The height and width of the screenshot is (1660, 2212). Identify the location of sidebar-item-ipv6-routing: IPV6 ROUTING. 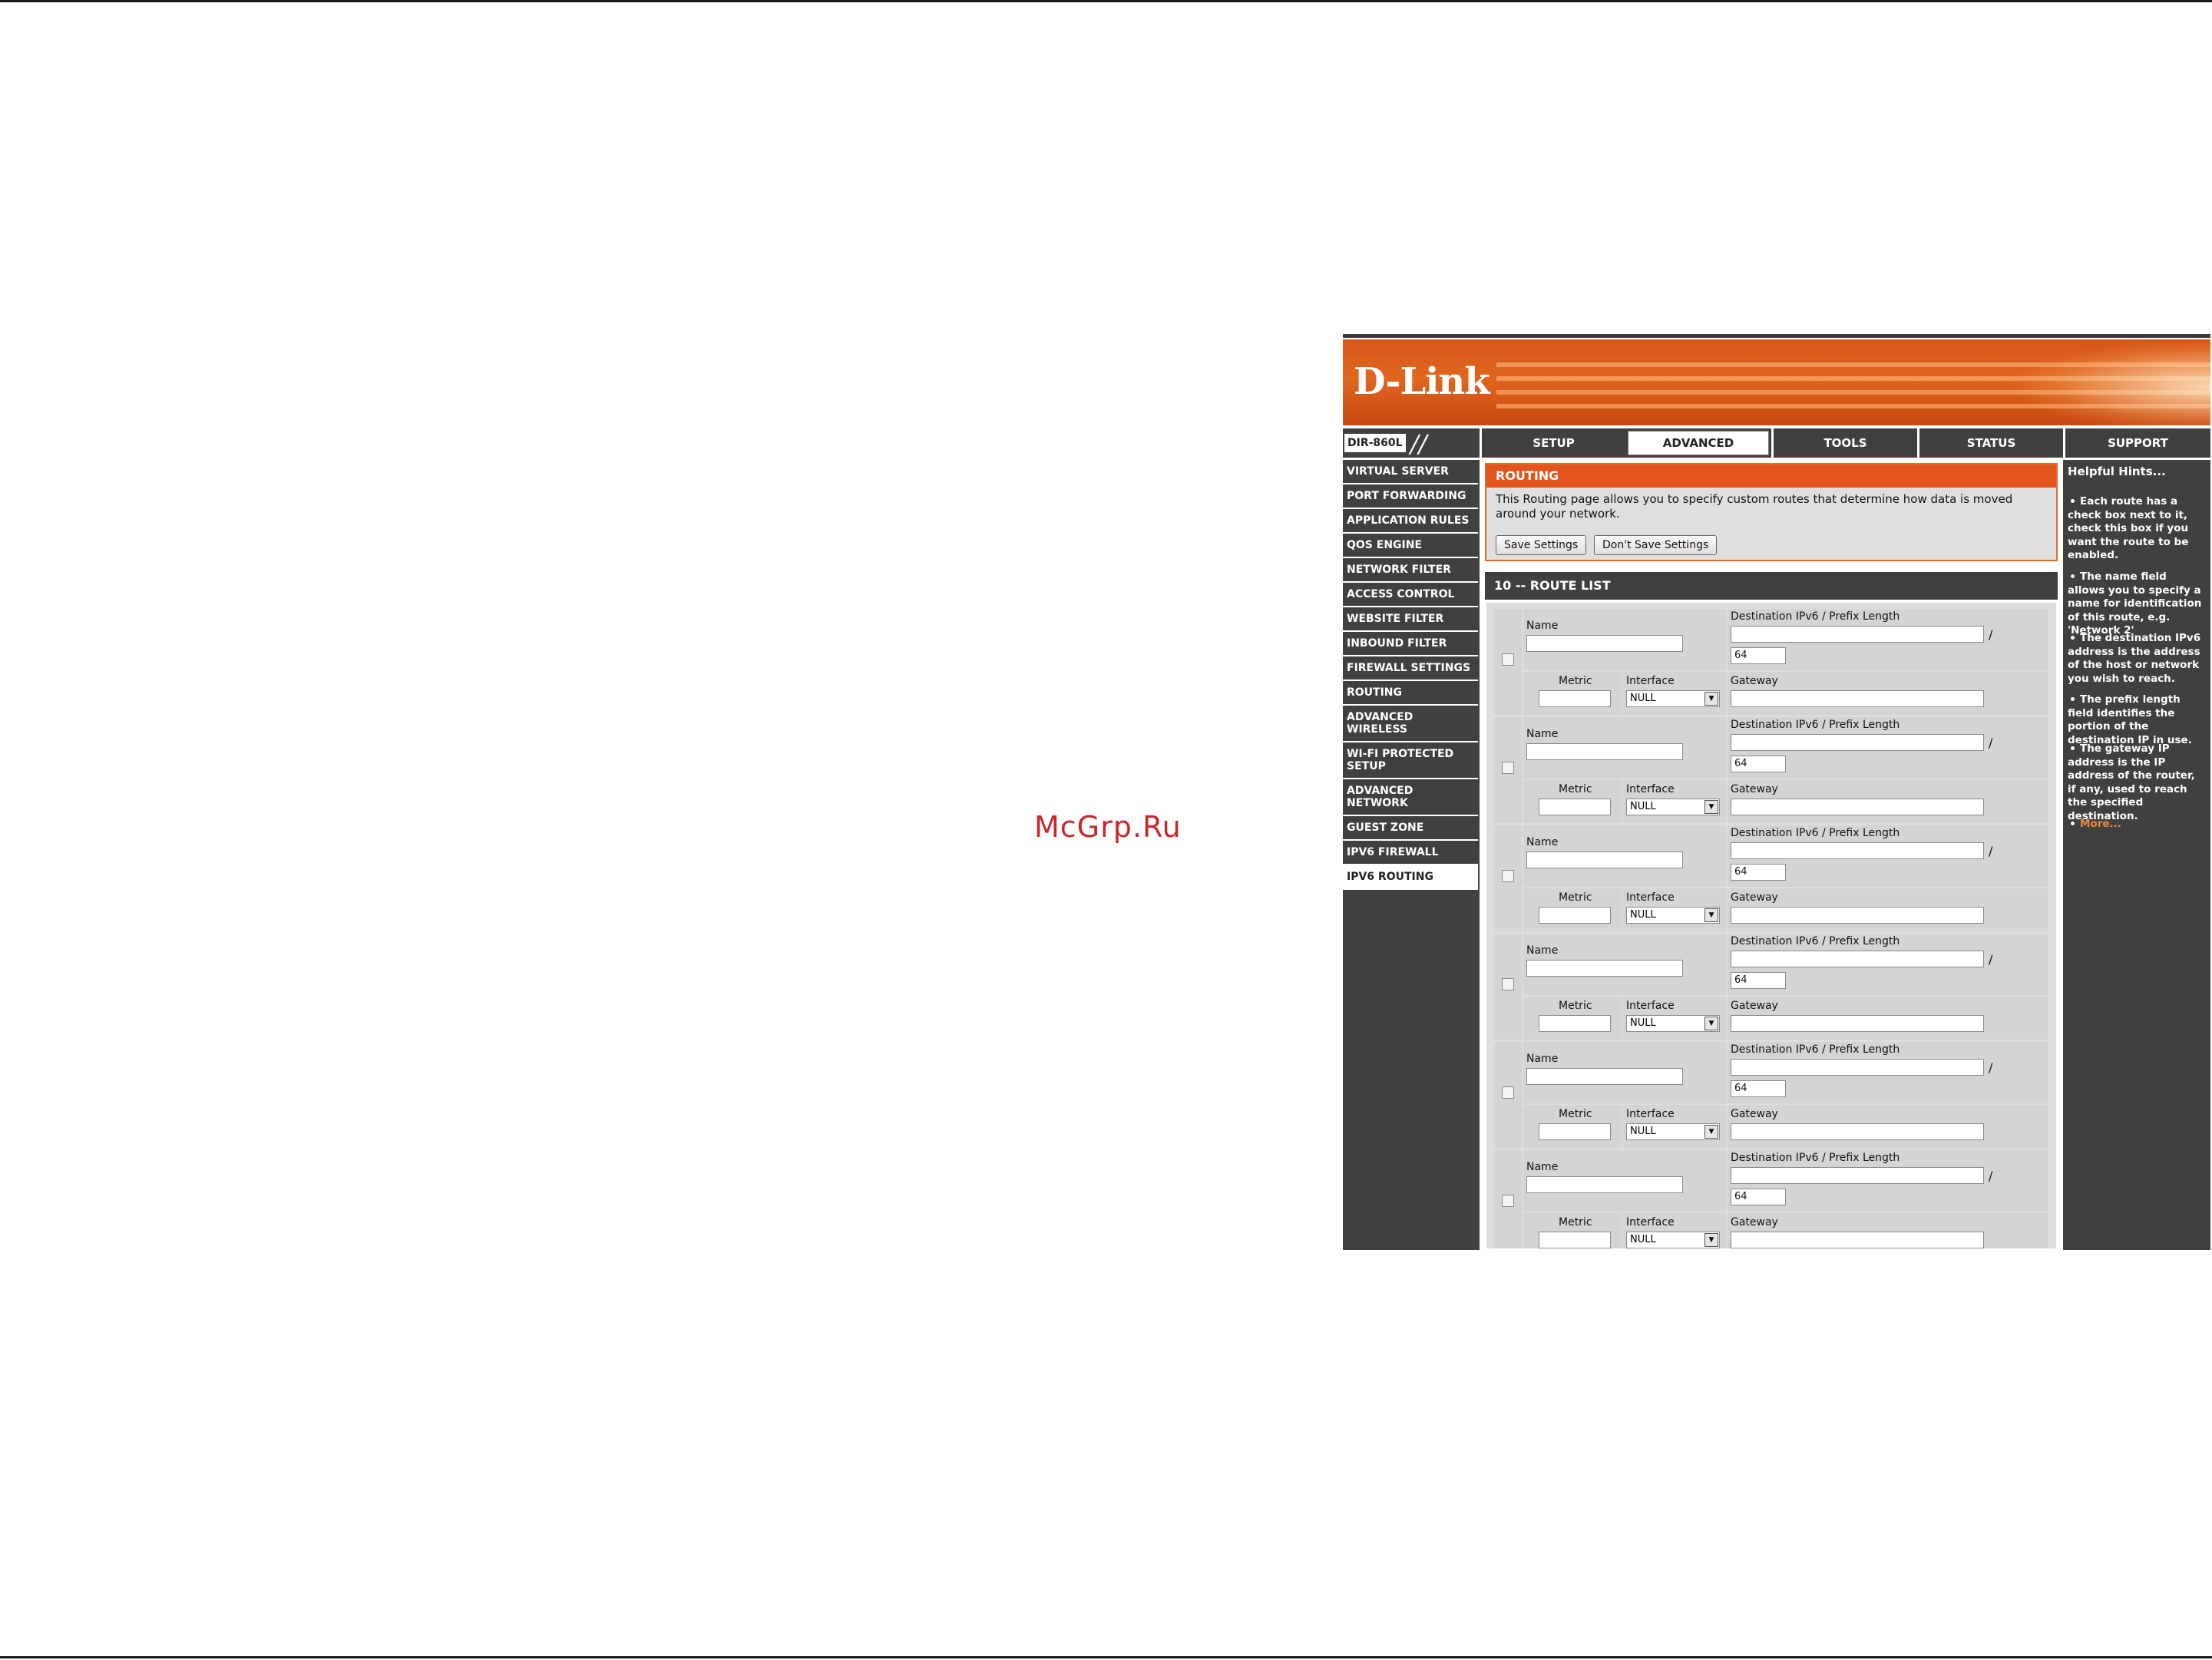
(1410, 877).